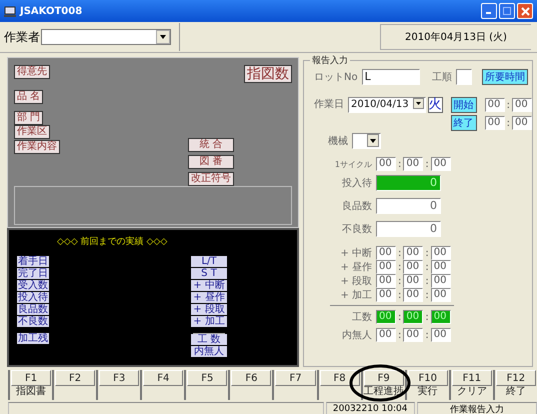 The width and height of the screenshot is (537, 414). I want to click on history-label: 受入数, so click(33, 285).